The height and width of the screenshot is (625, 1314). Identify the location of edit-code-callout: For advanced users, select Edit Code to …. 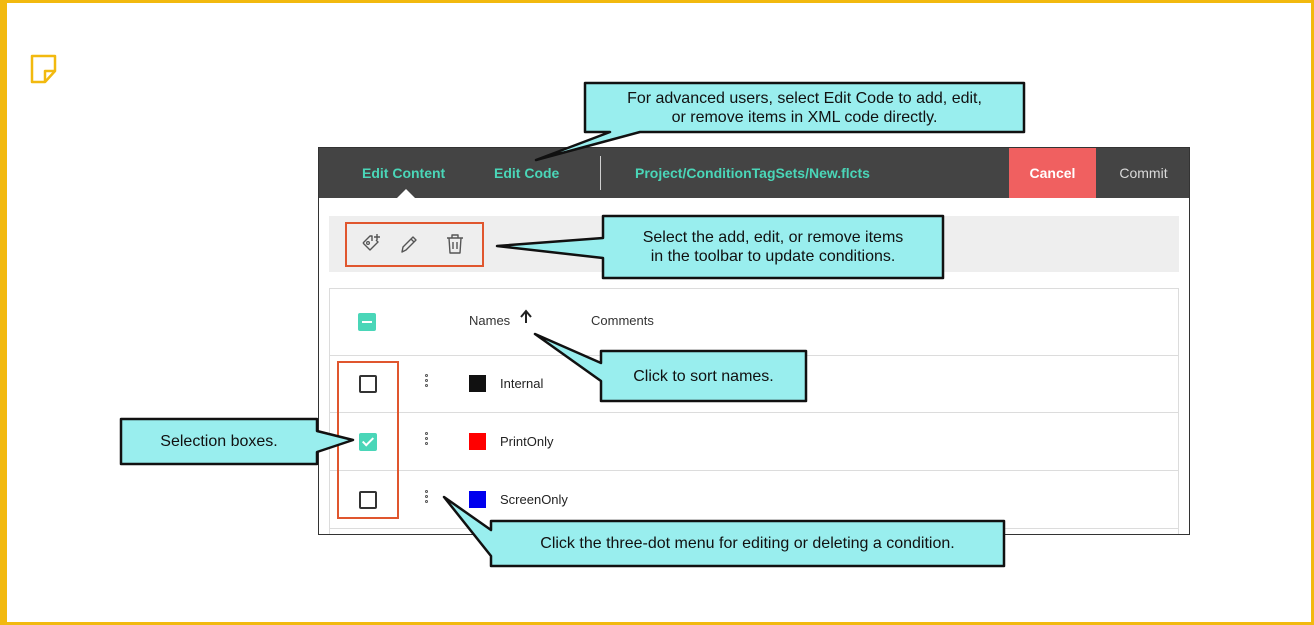
(804, 108).